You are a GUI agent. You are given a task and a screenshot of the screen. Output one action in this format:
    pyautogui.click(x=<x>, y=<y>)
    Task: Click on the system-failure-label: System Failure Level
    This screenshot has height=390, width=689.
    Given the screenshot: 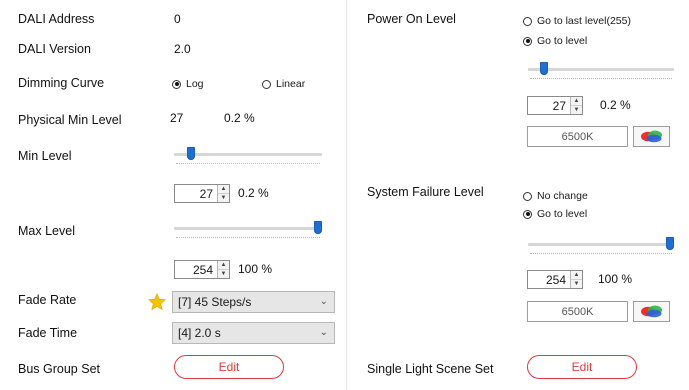 What is the action you would take?
    pyautogui.click(x=425, y=192)
    